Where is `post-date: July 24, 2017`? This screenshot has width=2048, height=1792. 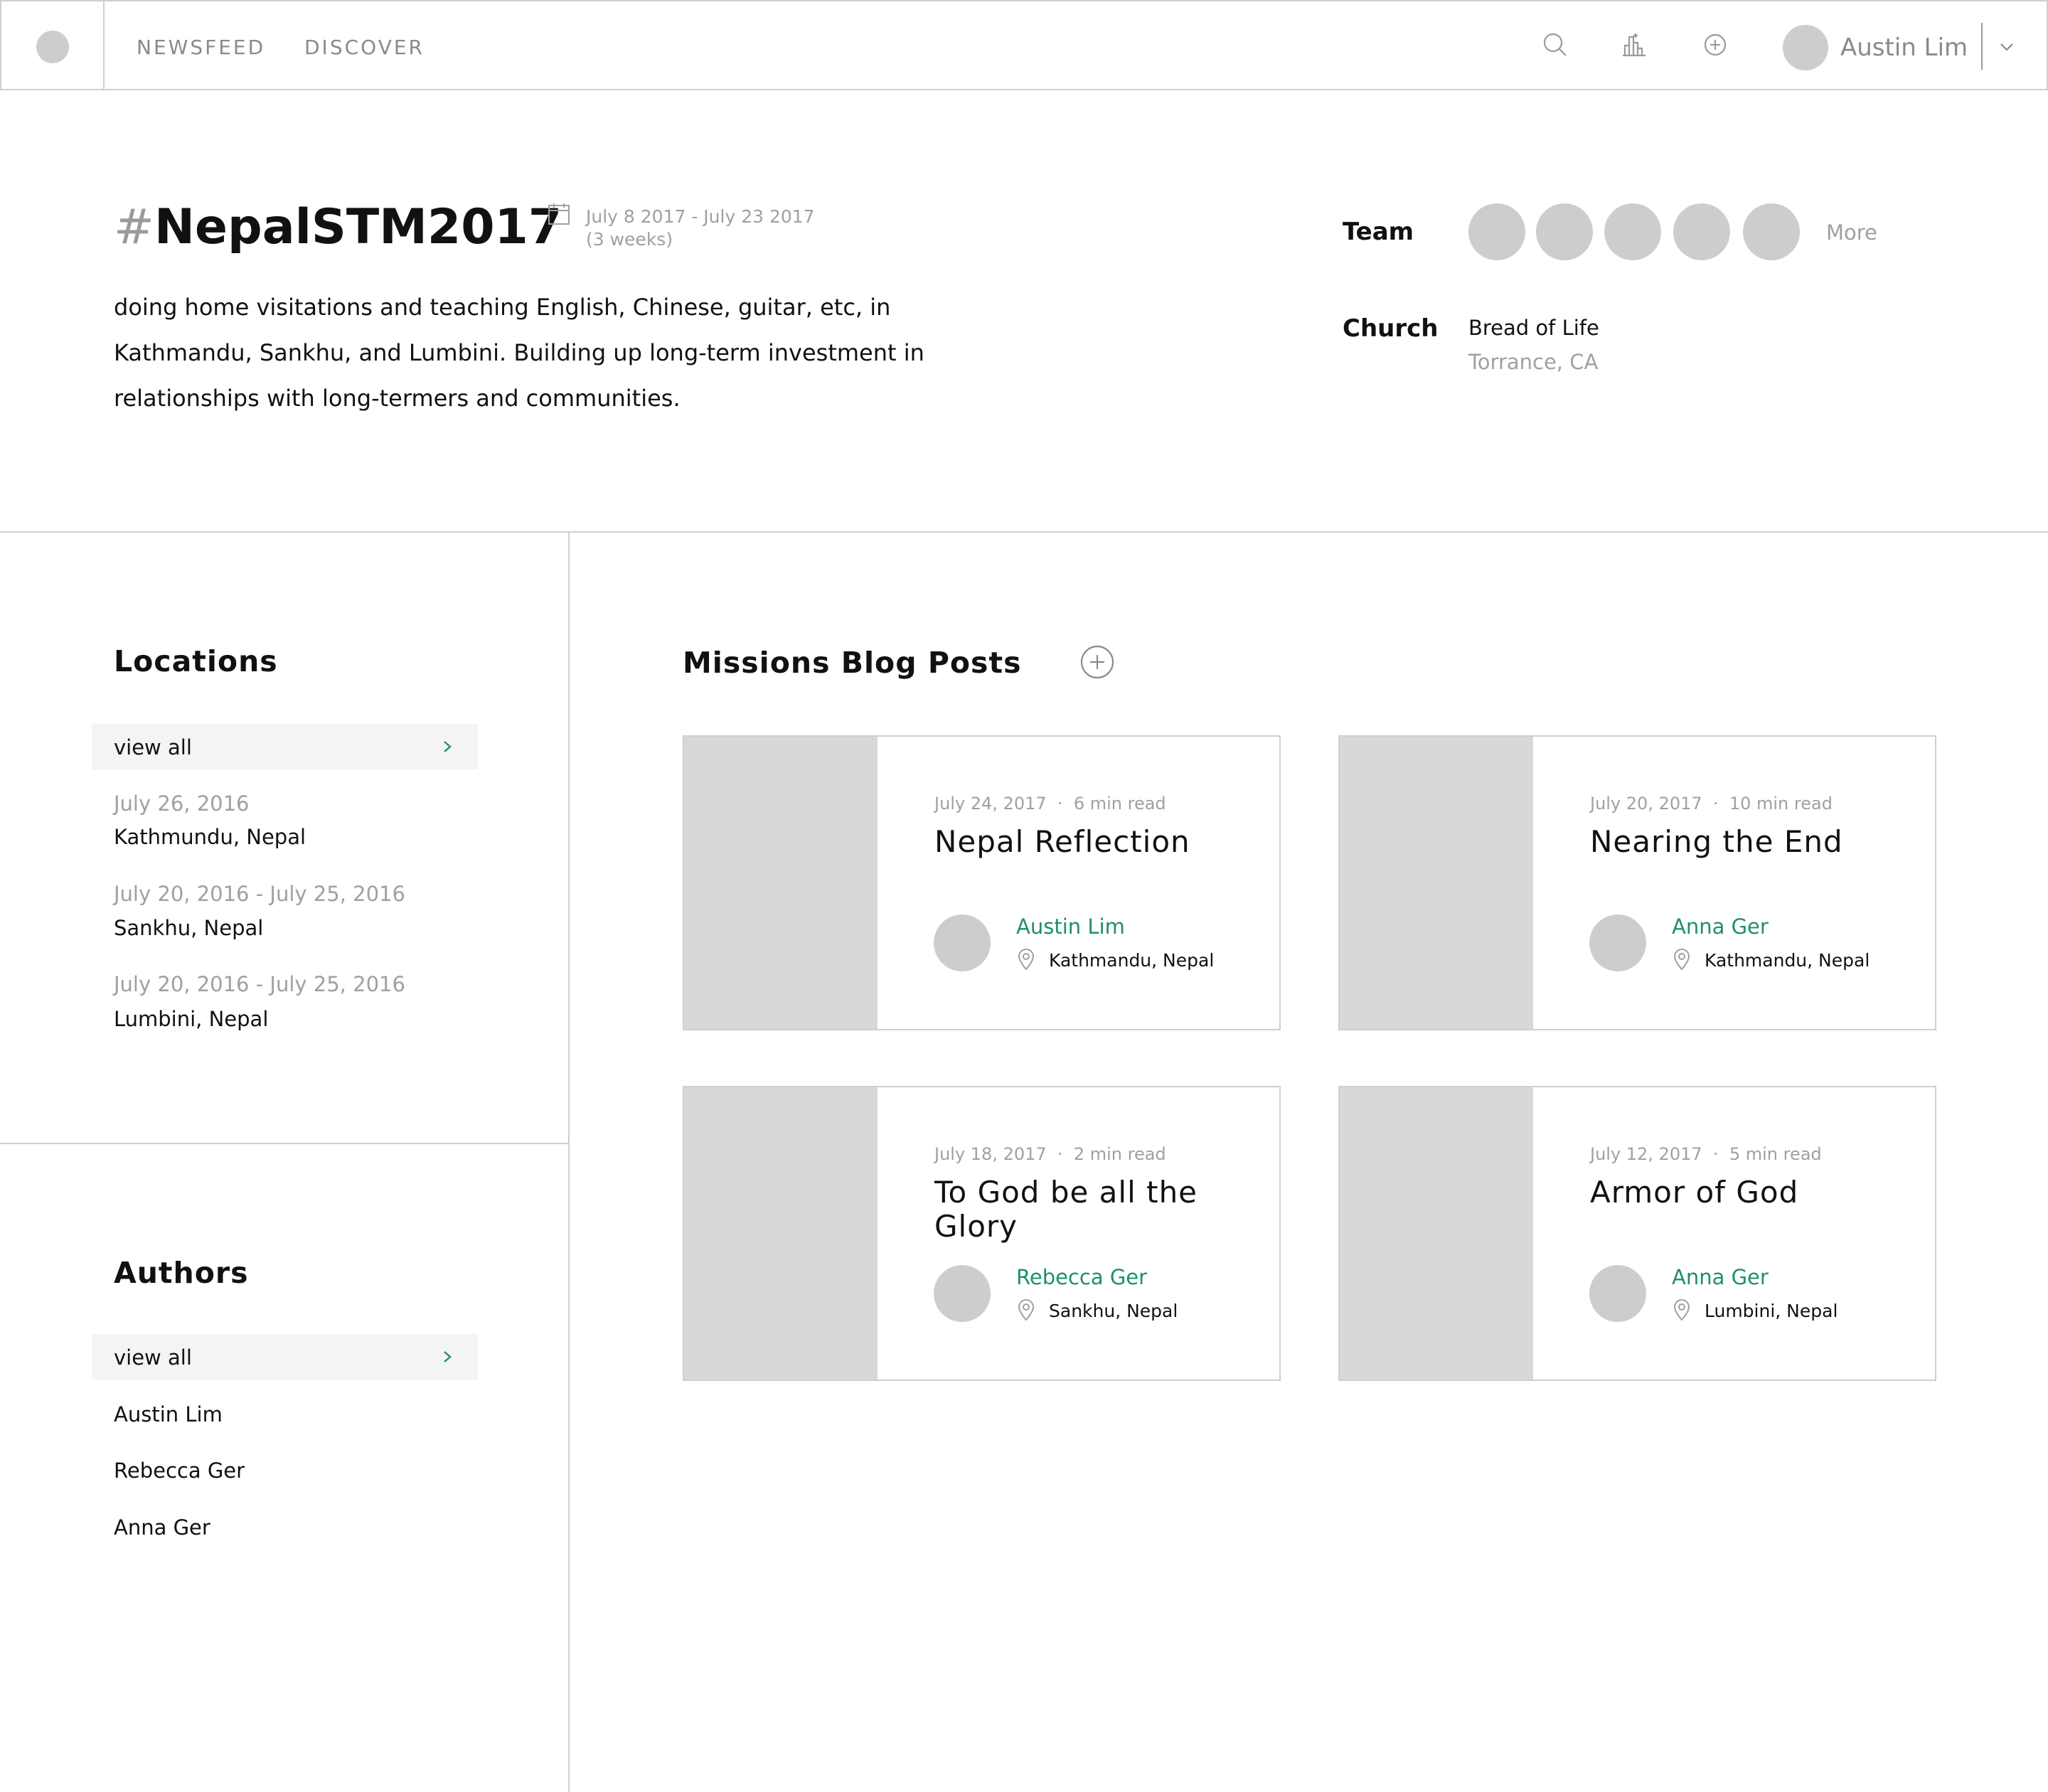 post-date: July 24, 2017 is located at coordinates (990, 804).